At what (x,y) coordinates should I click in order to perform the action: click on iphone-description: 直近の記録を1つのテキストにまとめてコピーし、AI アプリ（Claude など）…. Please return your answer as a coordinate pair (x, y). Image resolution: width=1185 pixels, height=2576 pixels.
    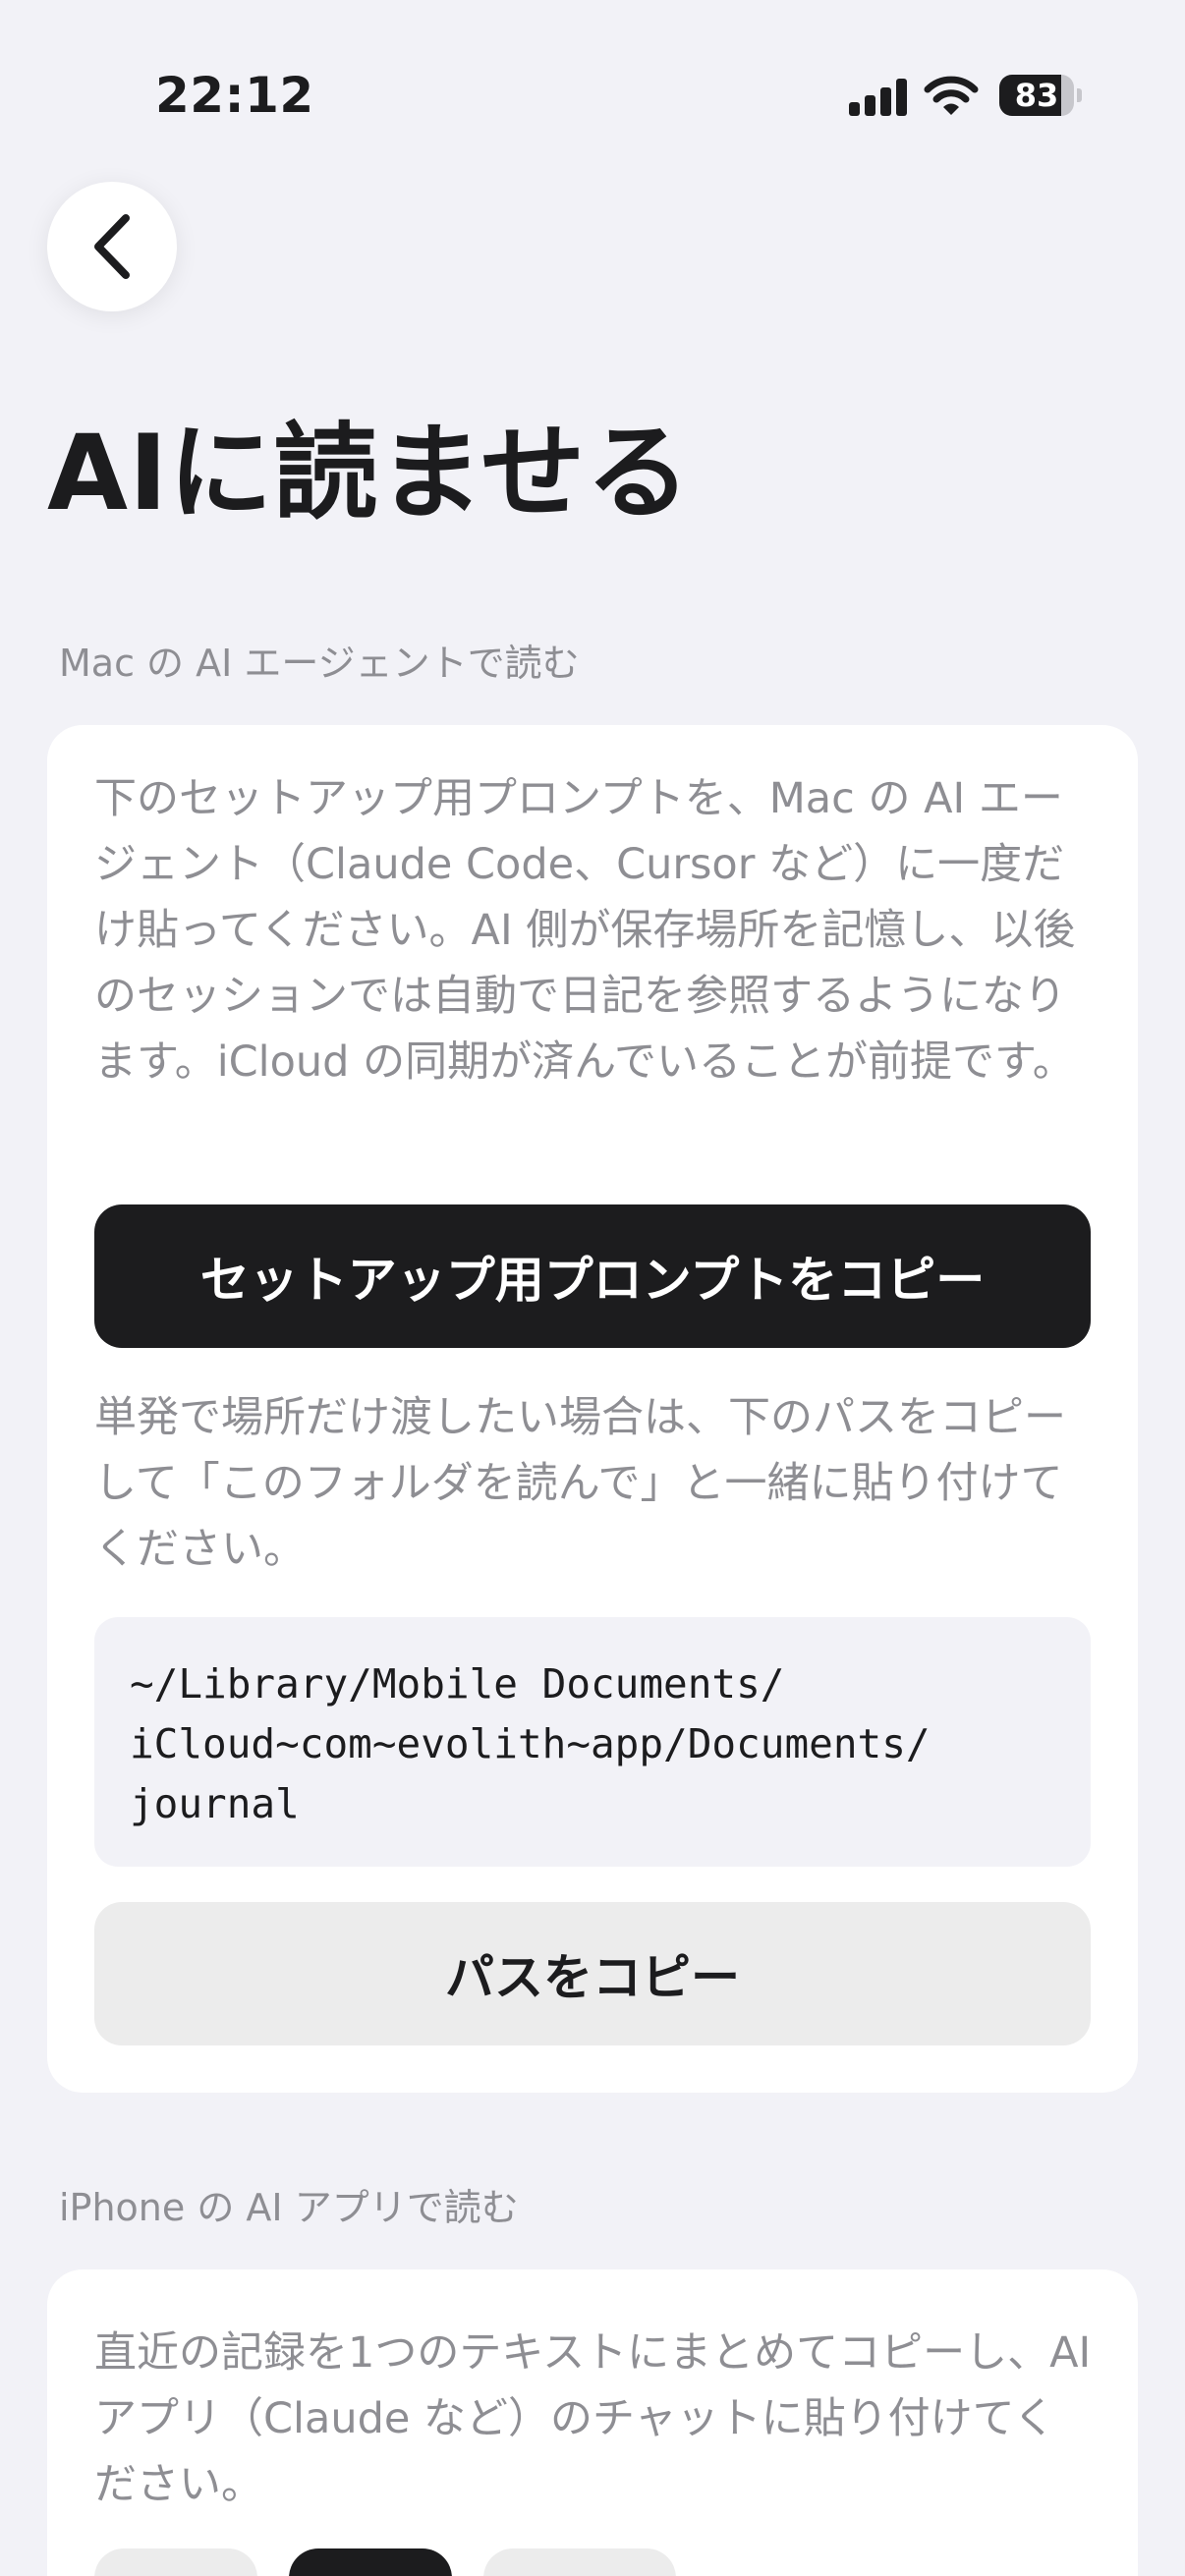
    Looking at the image, I should click on (593, 2418).